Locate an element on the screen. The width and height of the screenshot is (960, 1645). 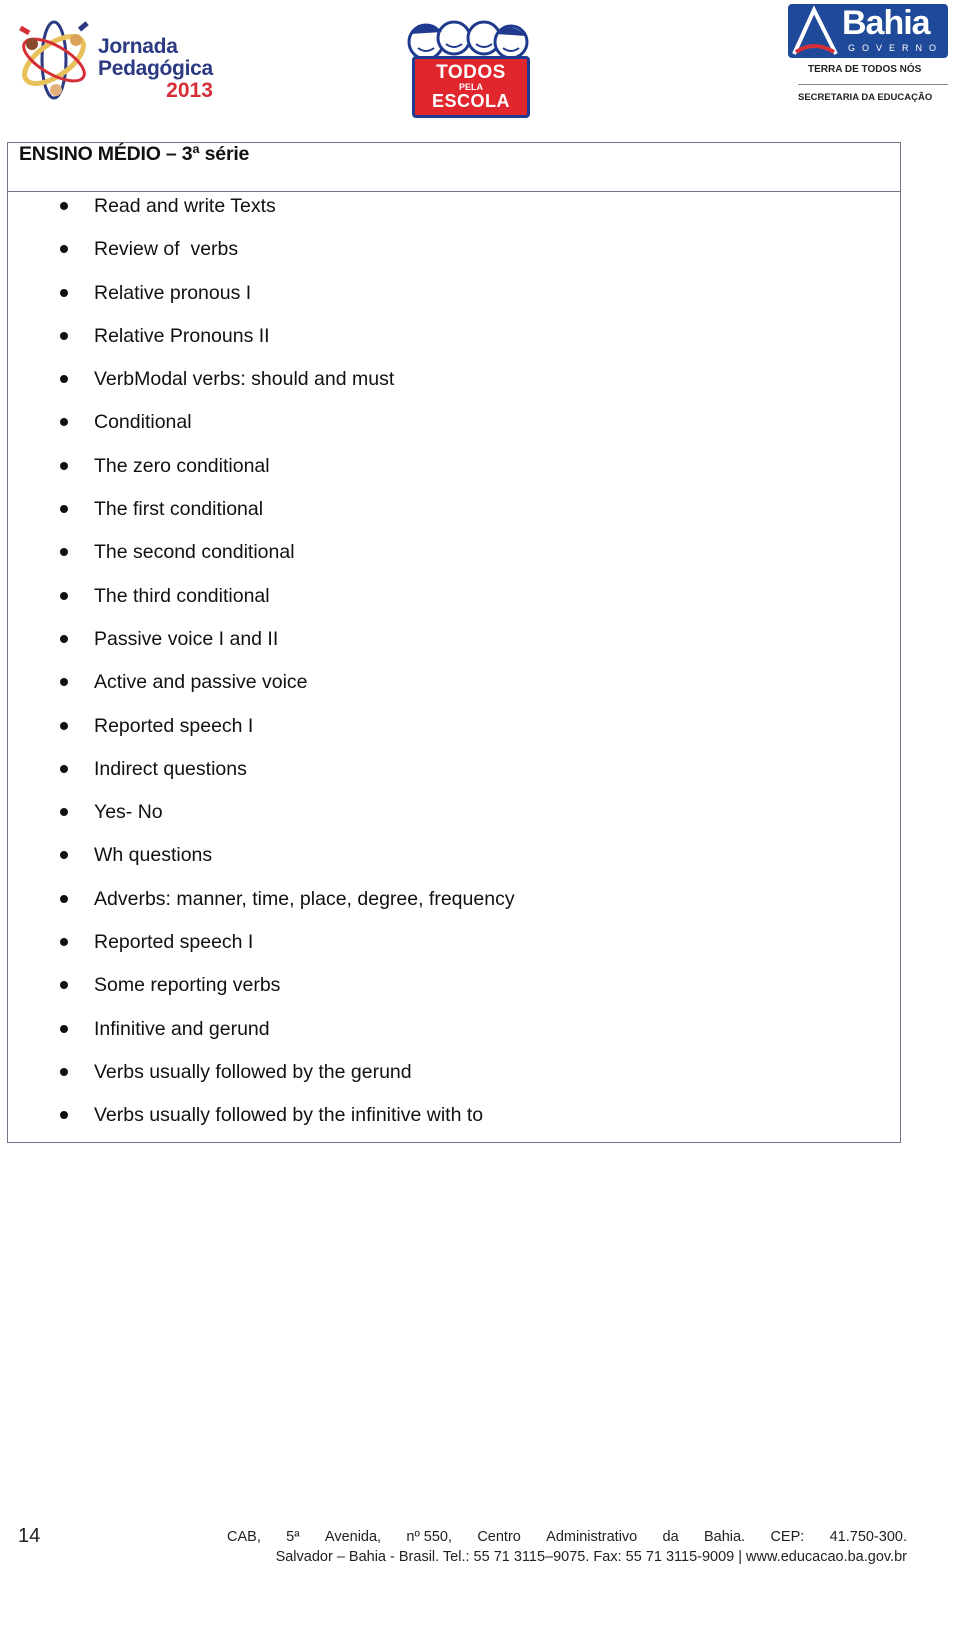
list-item: The second conditional is located at coordinates (454, 560).